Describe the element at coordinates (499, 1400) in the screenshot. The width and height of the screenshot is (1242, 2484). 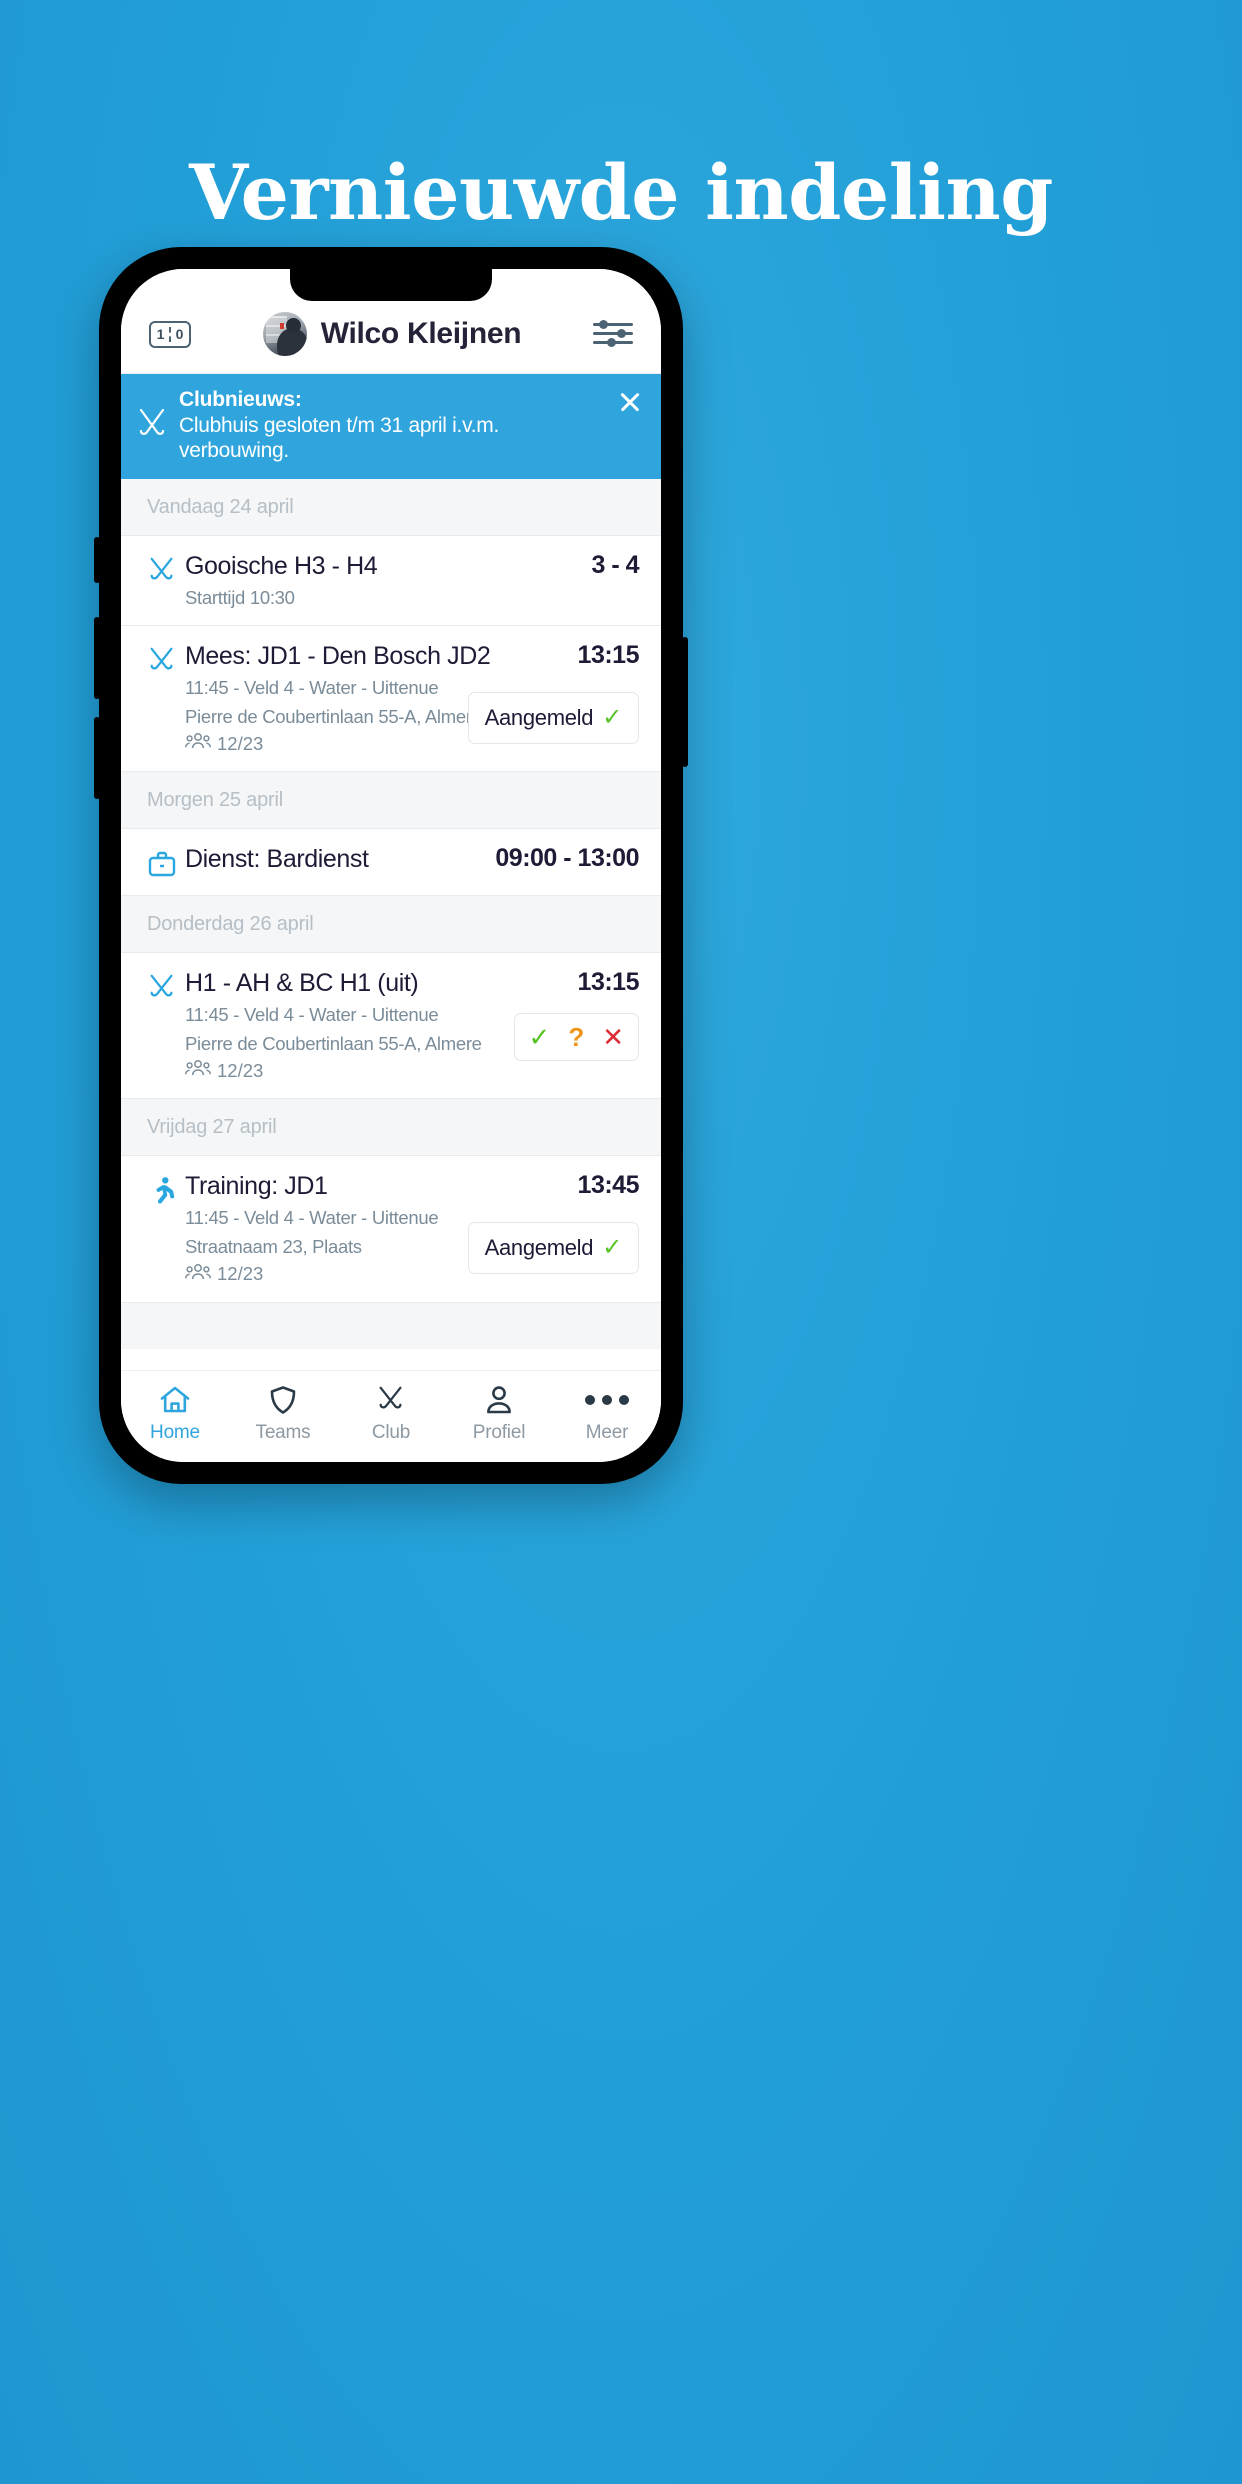
I see `person-icon` at that location.